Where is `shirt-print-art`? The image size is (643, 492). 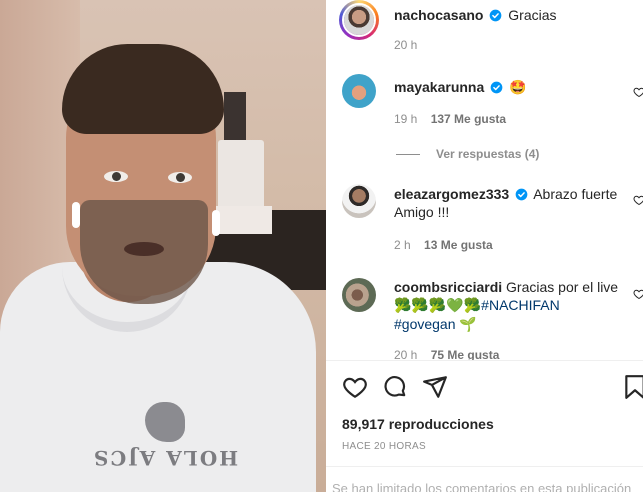 shirt-print-art is located at coordinates (165, 422).